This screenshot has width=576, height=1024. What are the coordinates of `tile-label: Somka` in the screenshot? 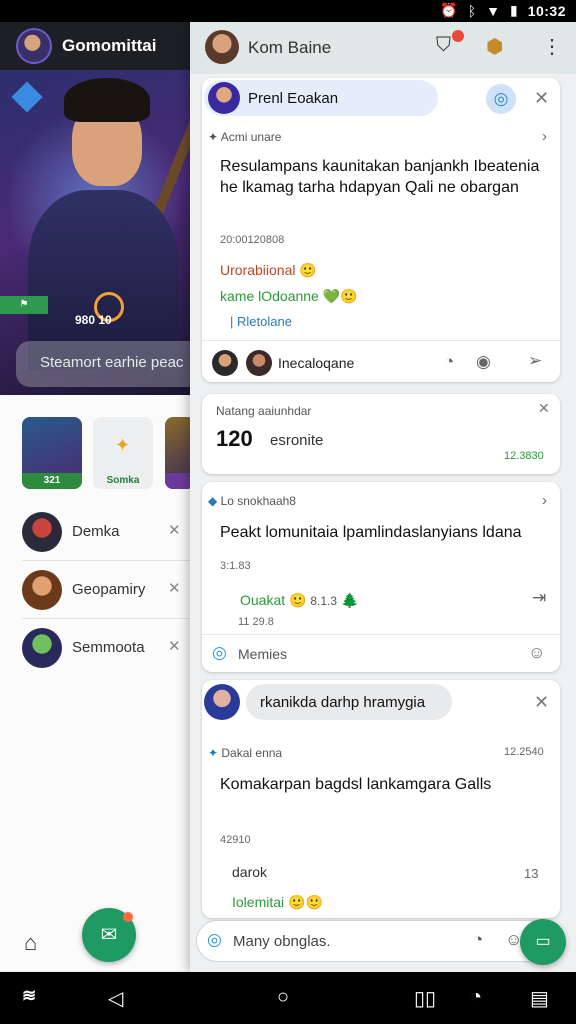 It's located at (123, 481).